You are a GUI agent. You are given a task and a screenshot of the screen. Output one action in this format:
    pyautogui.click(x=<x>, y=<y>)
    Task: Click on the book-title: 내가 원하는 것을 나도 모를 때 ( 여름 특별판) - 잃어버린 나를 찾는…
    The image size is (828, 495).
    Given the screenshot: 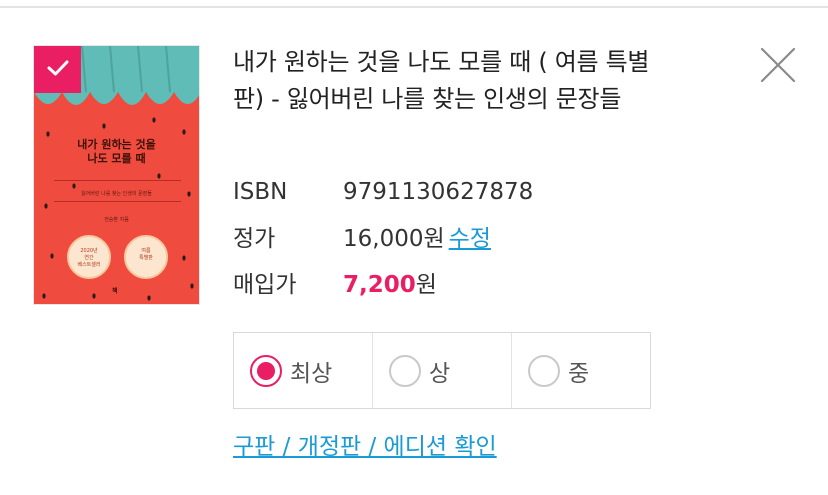 What is the action you would take?
    pyautogui.click(x=441, y=80)
    